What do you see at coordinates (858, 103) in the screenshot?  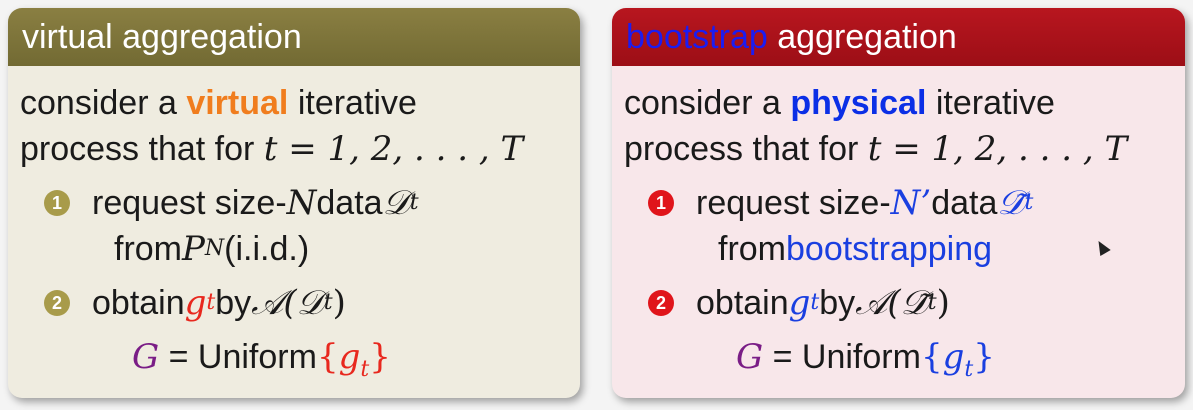 I see `physical-highlight: physical` at bounding box center [858, 103].